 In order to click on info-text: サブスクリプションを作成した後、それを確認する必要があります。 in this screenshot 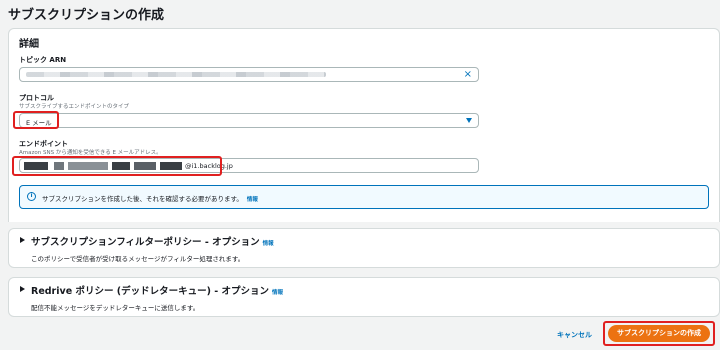, I will do `click(142, 199)`.